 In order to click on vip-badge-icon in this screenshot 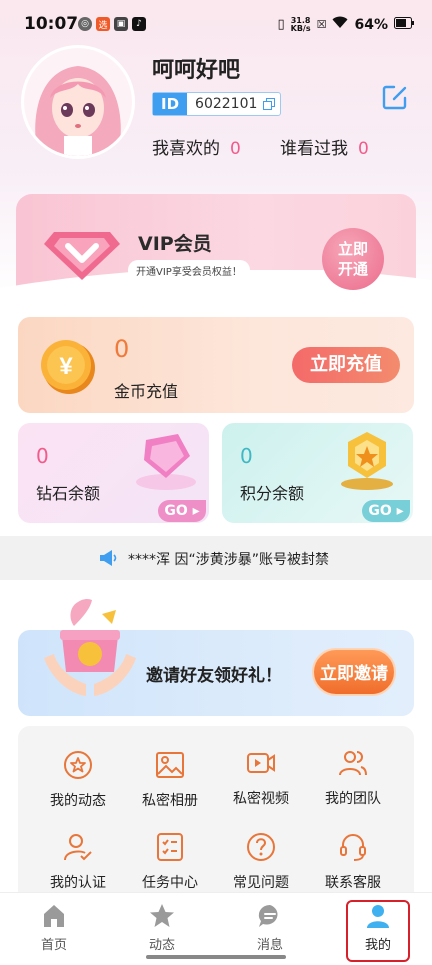, I will do `click(82, 252)`.